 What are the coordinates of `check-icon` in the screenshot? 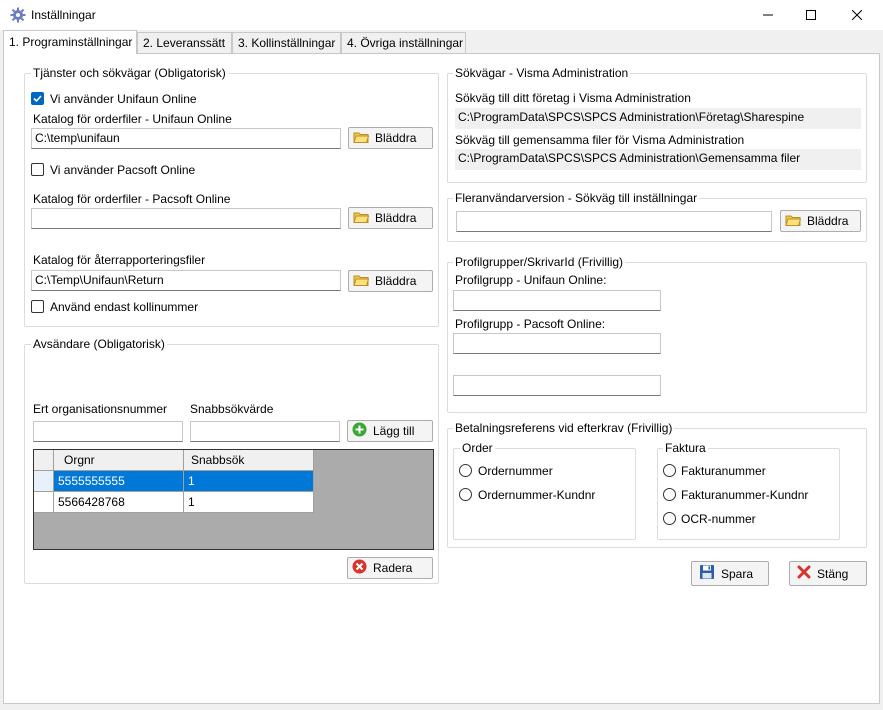 It's located at (37, 99).